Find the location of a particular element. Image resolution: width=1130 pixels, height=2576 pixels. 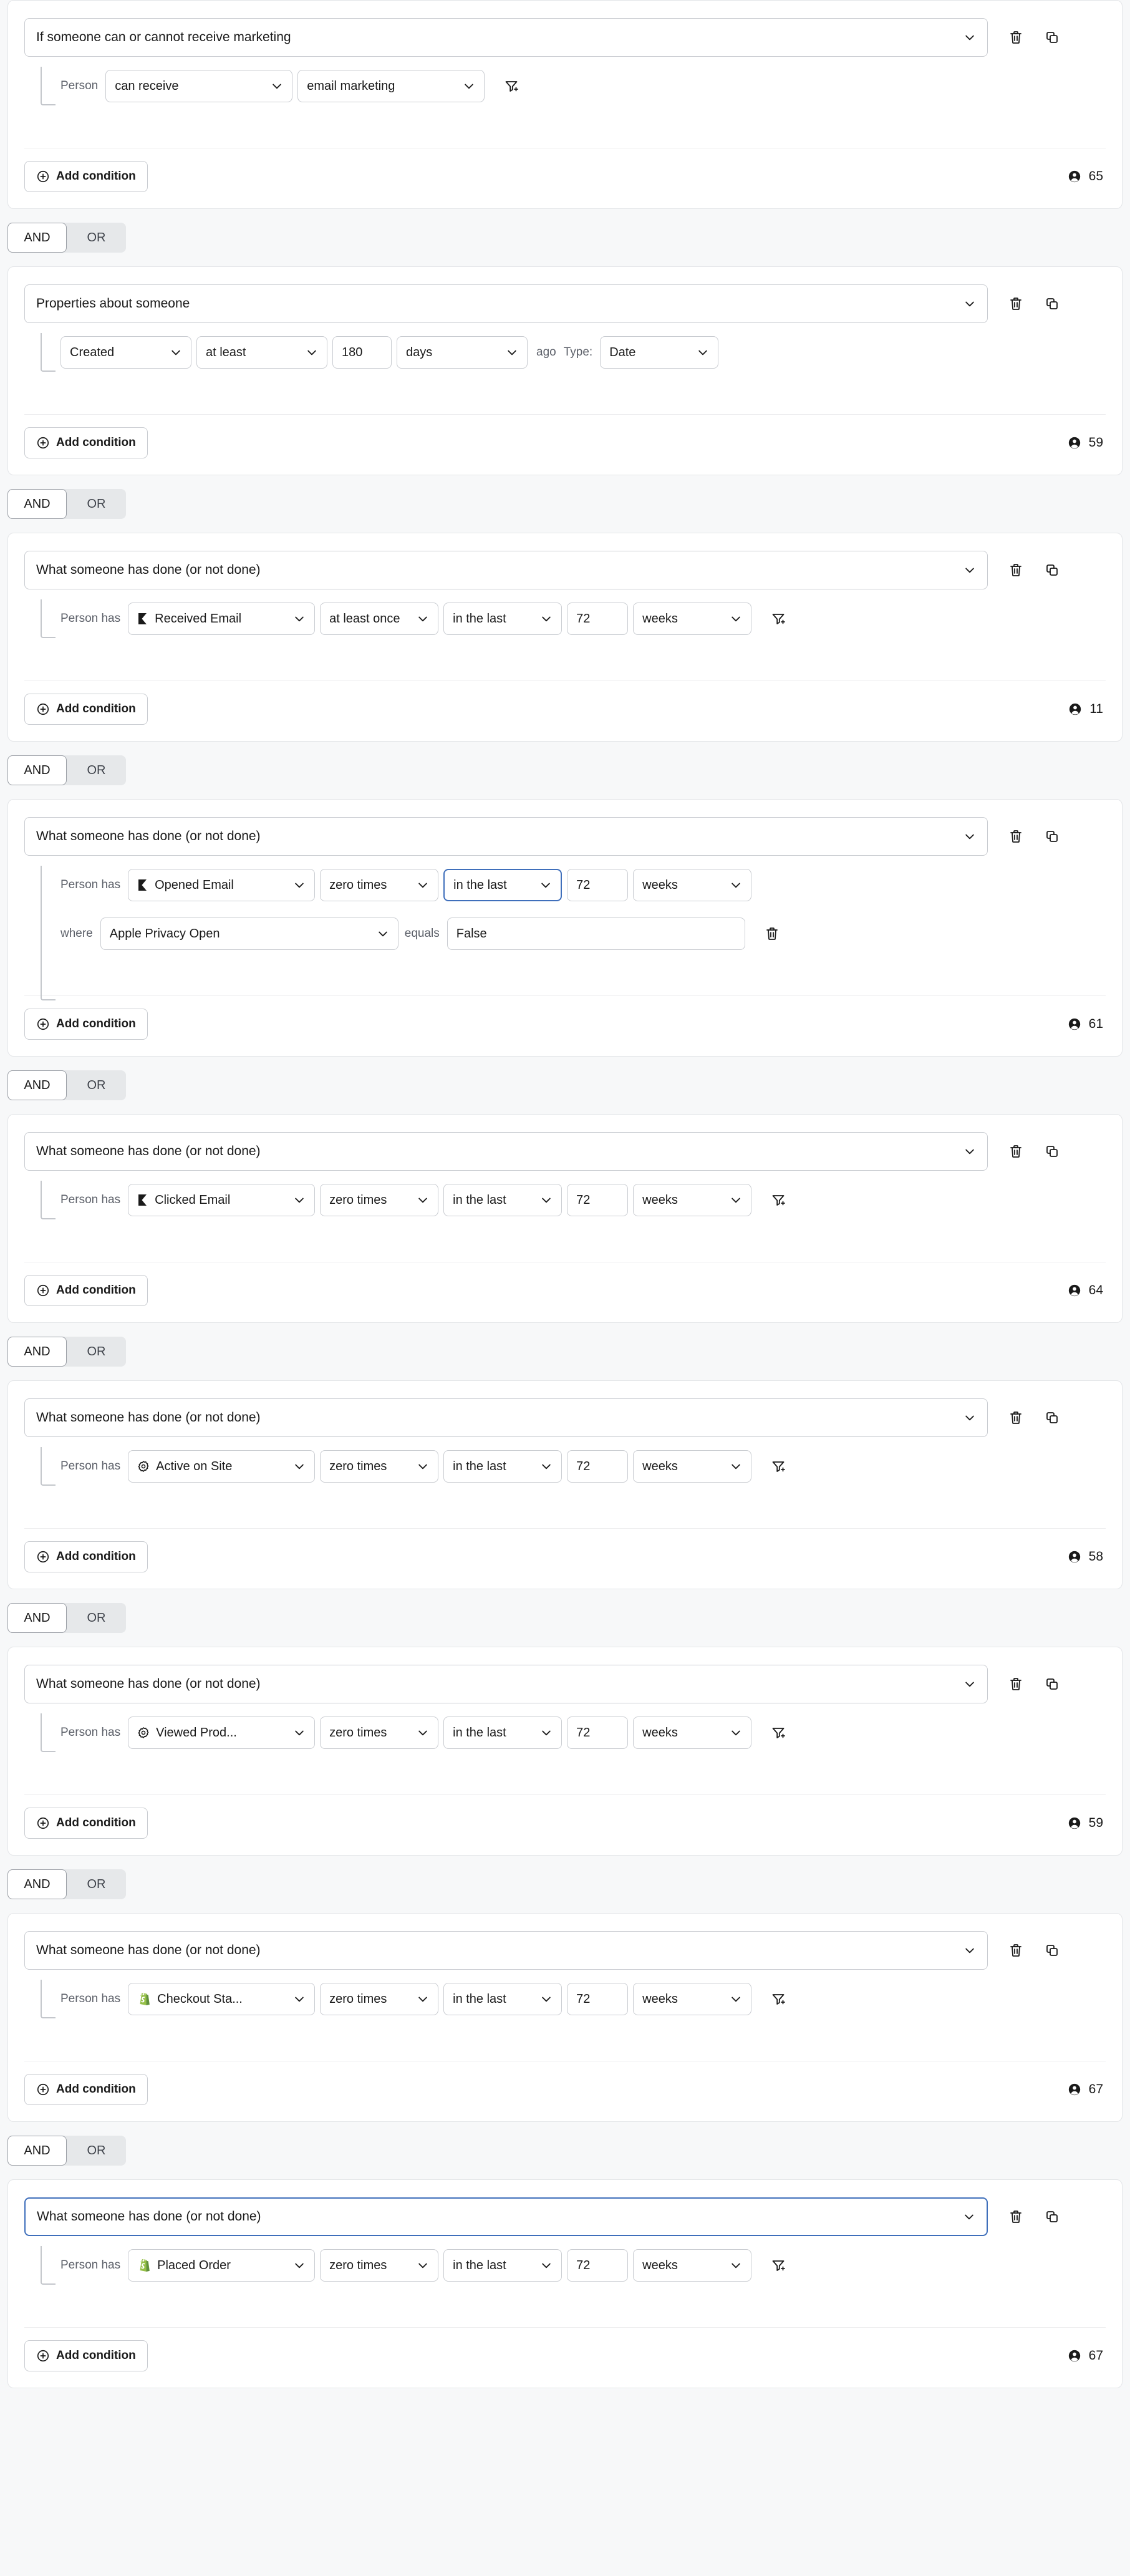

metric-select: Active on Site is located at coordinates (222, 1466).